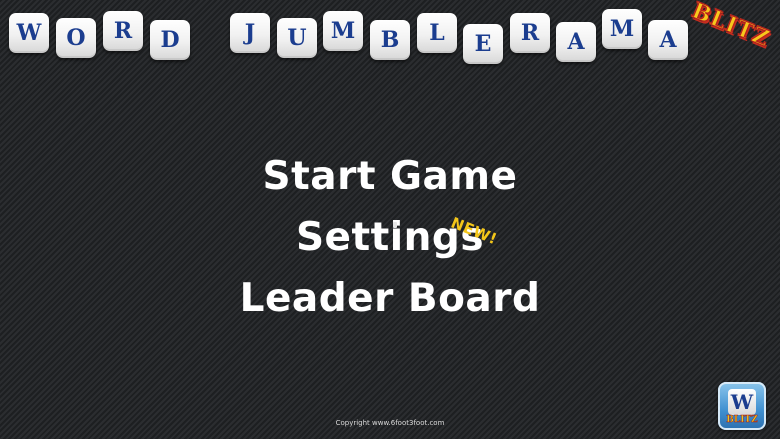 The height and width of the screenshot is (439, 780). Describe the element at coordinates (297, 38) in the screenshot. I see `title-tile: U` at that location.